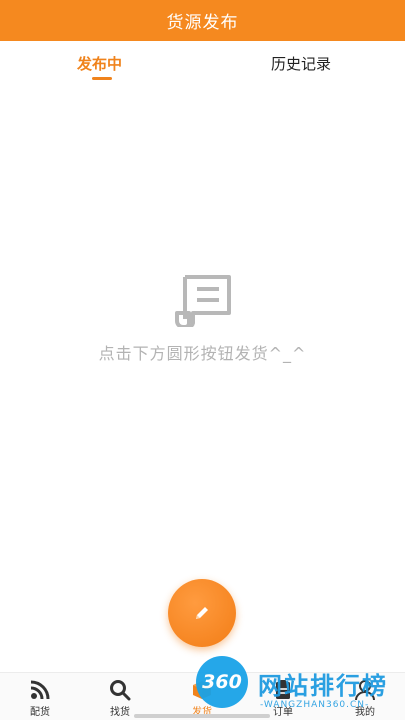 The image size is (405, 720). Describe the element at coordinates (202, 65) in the screenshot. I see `tab-bar-top: 发布中 历史记录` at that location.